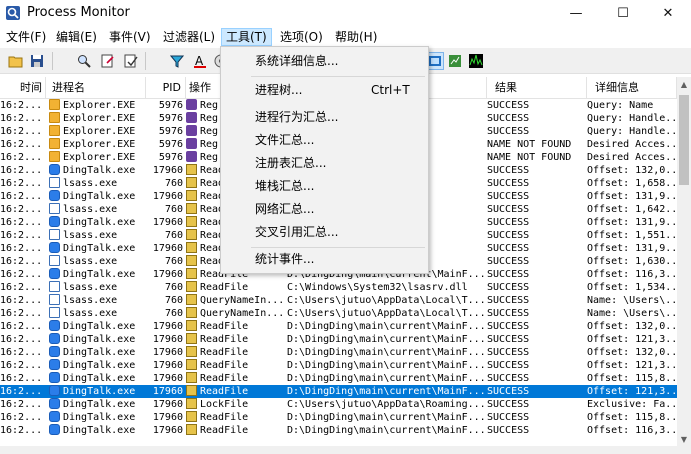 Image resolution: width=691 pixels, height=454 pixels. What do you see at coordinates (455, 61) in the screenshot?
I see `thread-activity-icon` at bounding box center [455, 61].